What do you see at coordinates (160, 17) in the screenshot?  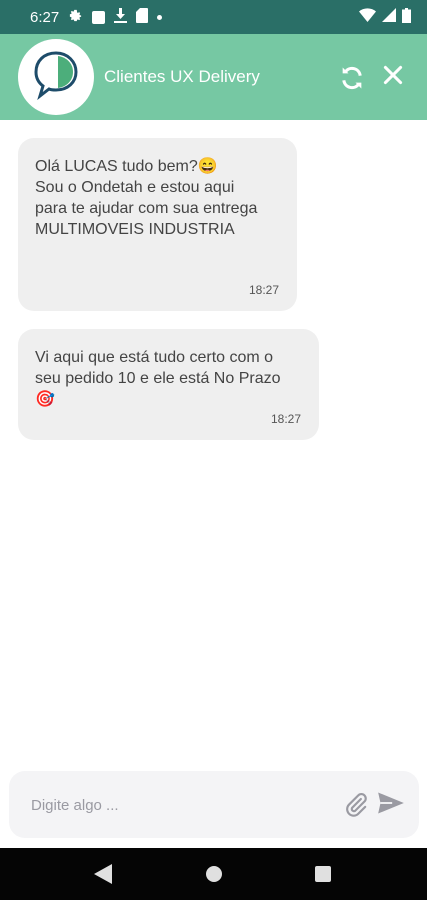 I see `dot-icon` at bounding box center [160, 17].